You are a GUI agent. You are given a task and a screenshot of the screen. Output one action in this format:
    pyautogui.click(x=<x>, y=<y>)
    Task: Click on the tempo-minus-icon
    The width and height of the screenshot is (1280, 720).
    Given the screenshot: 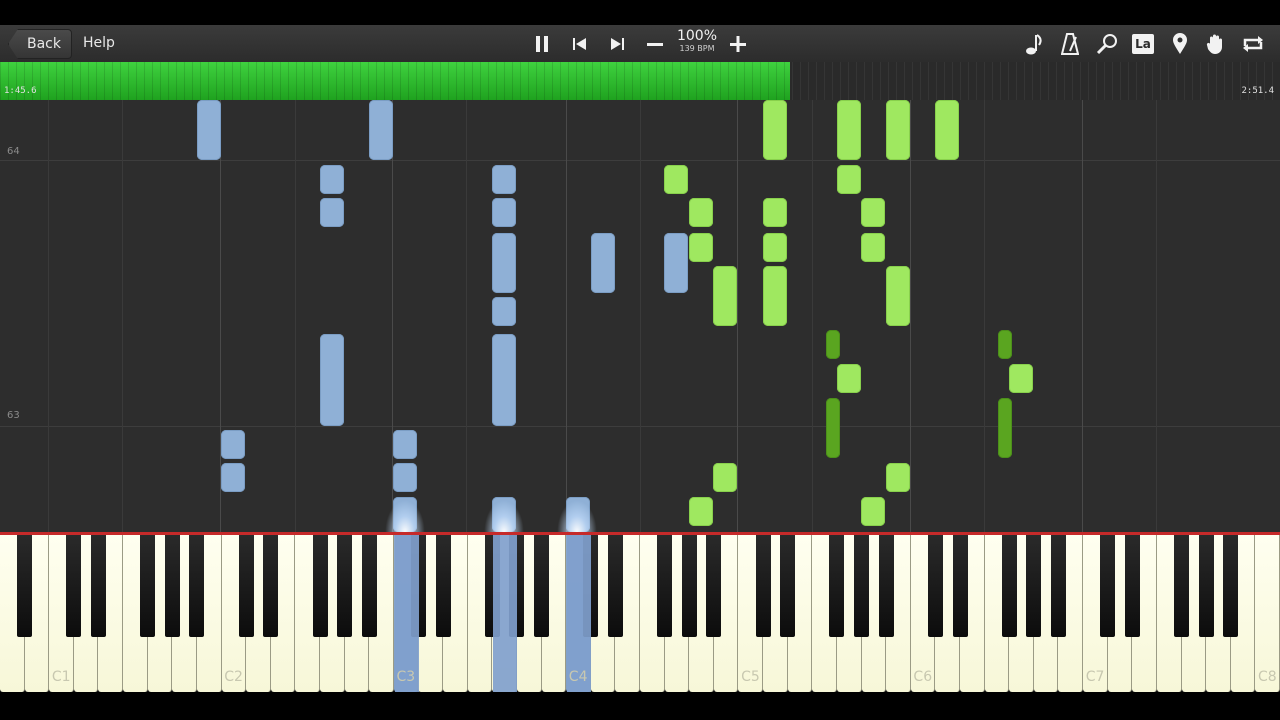 What is the action you would take?
    pyautogui.click(x=655, y=43)
    